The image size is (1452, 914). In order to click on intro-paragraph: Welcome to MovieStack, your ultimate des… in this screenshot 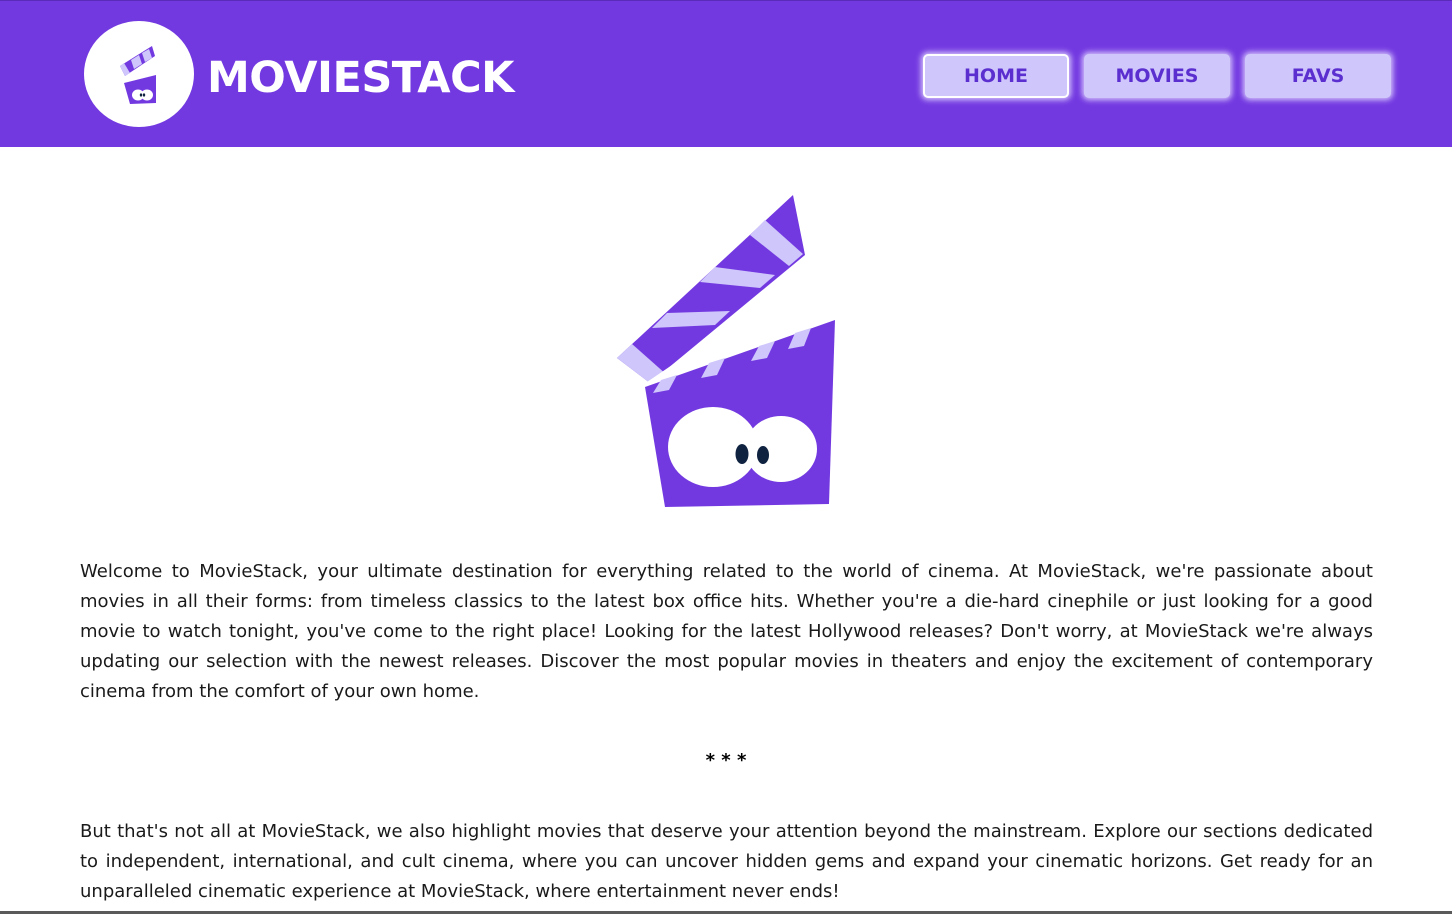, I will do `click(726, 631)`.